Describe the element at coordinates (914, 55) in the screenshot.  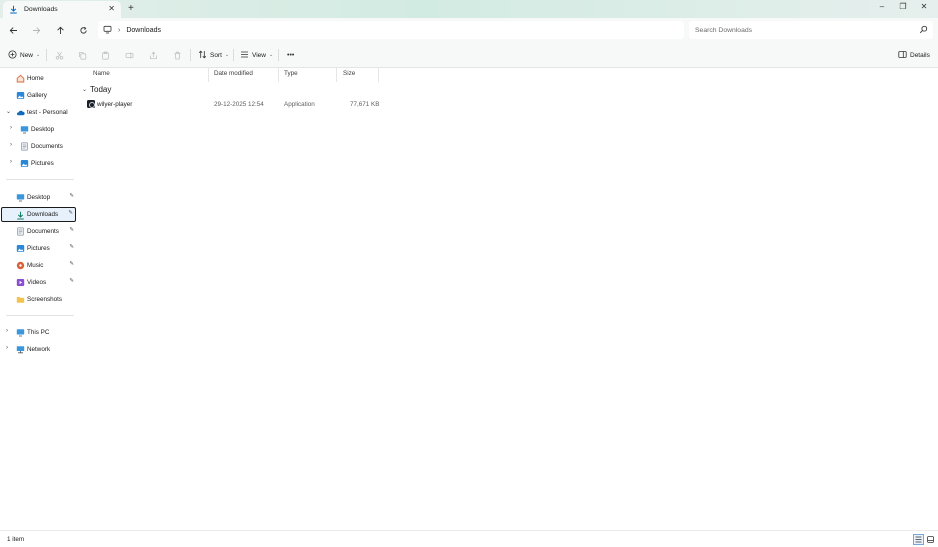
I see `details-button: Details` at that location.